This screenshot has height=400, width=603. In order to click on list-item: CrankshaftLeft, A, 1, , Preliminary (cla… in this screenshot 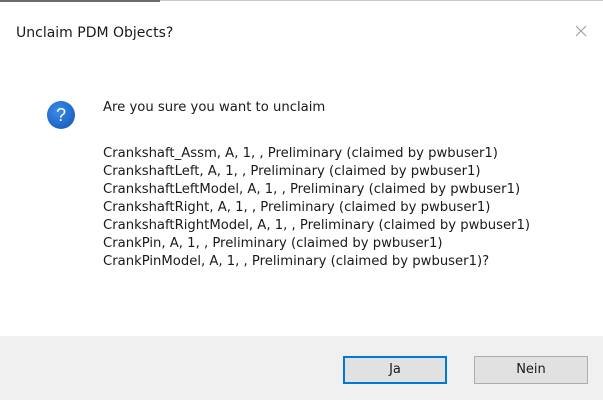, I will do `click(292, 171)`.